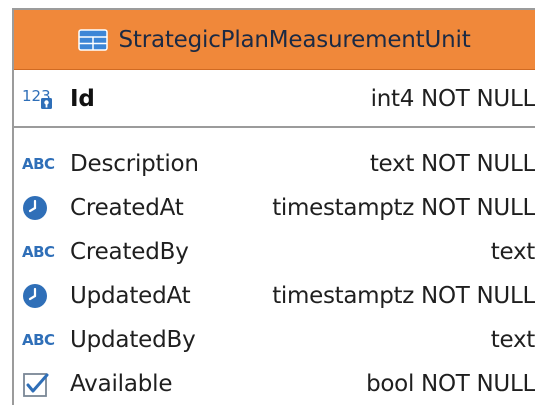 Image resolution: width=535 pixels, height=406 pixels. Describe the element at coordinates (129, 252) in the screenshot. I see `column-name-createdby: CreatedBy` at that location.